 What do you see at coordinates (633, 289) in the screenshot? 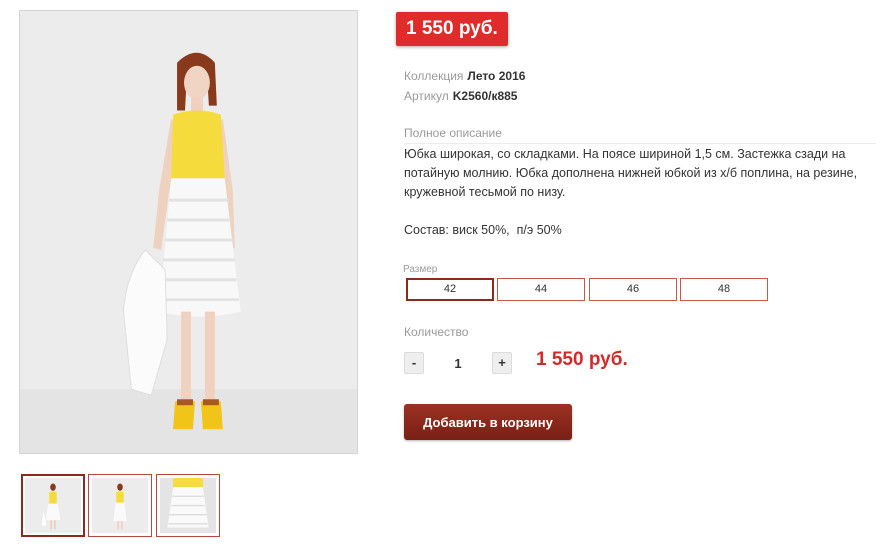
I see `size-option-46: 46` at bounding box center [633, 289].